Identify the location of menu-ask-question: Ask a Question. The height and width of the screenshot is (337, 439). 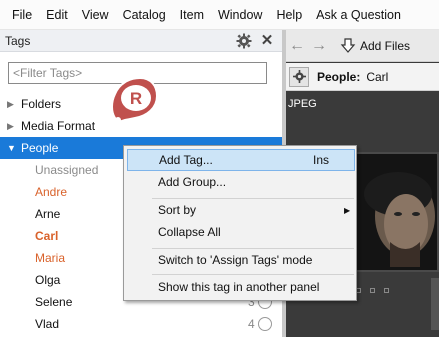
(358, 15).